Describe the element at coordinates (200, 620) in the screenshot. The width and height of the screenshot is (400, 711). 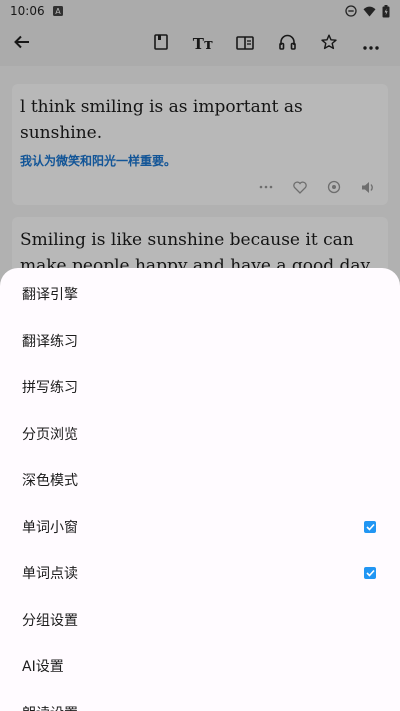
I see `menu-item-group-settings: 分组设置` at that location.